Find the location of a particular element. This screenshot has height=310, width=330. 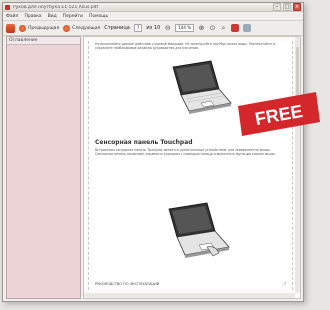

search-icon: ⌕ is located at coordinates (223, 28).